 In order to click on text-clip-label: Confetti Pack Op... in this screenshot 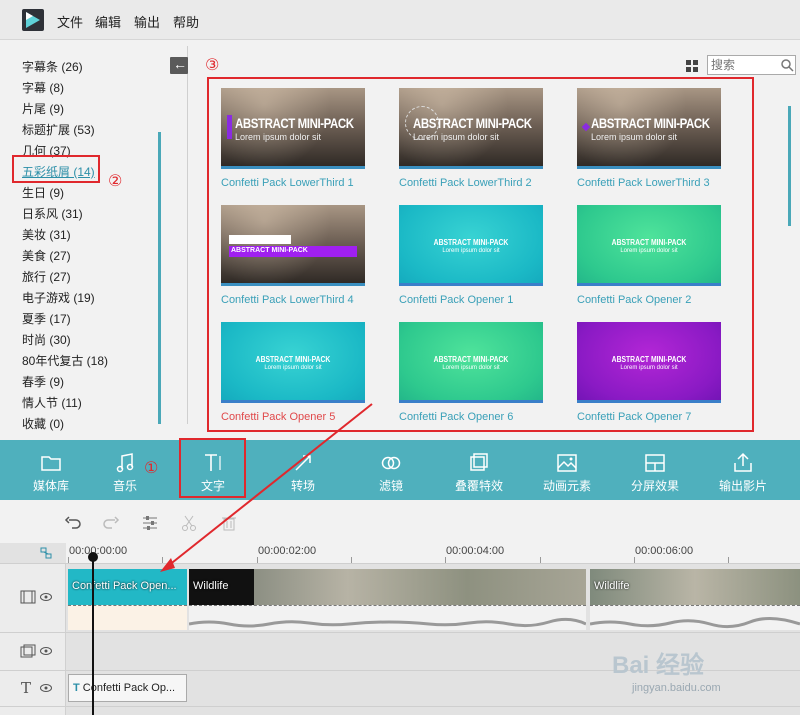, I will do `click(129, 688)`.